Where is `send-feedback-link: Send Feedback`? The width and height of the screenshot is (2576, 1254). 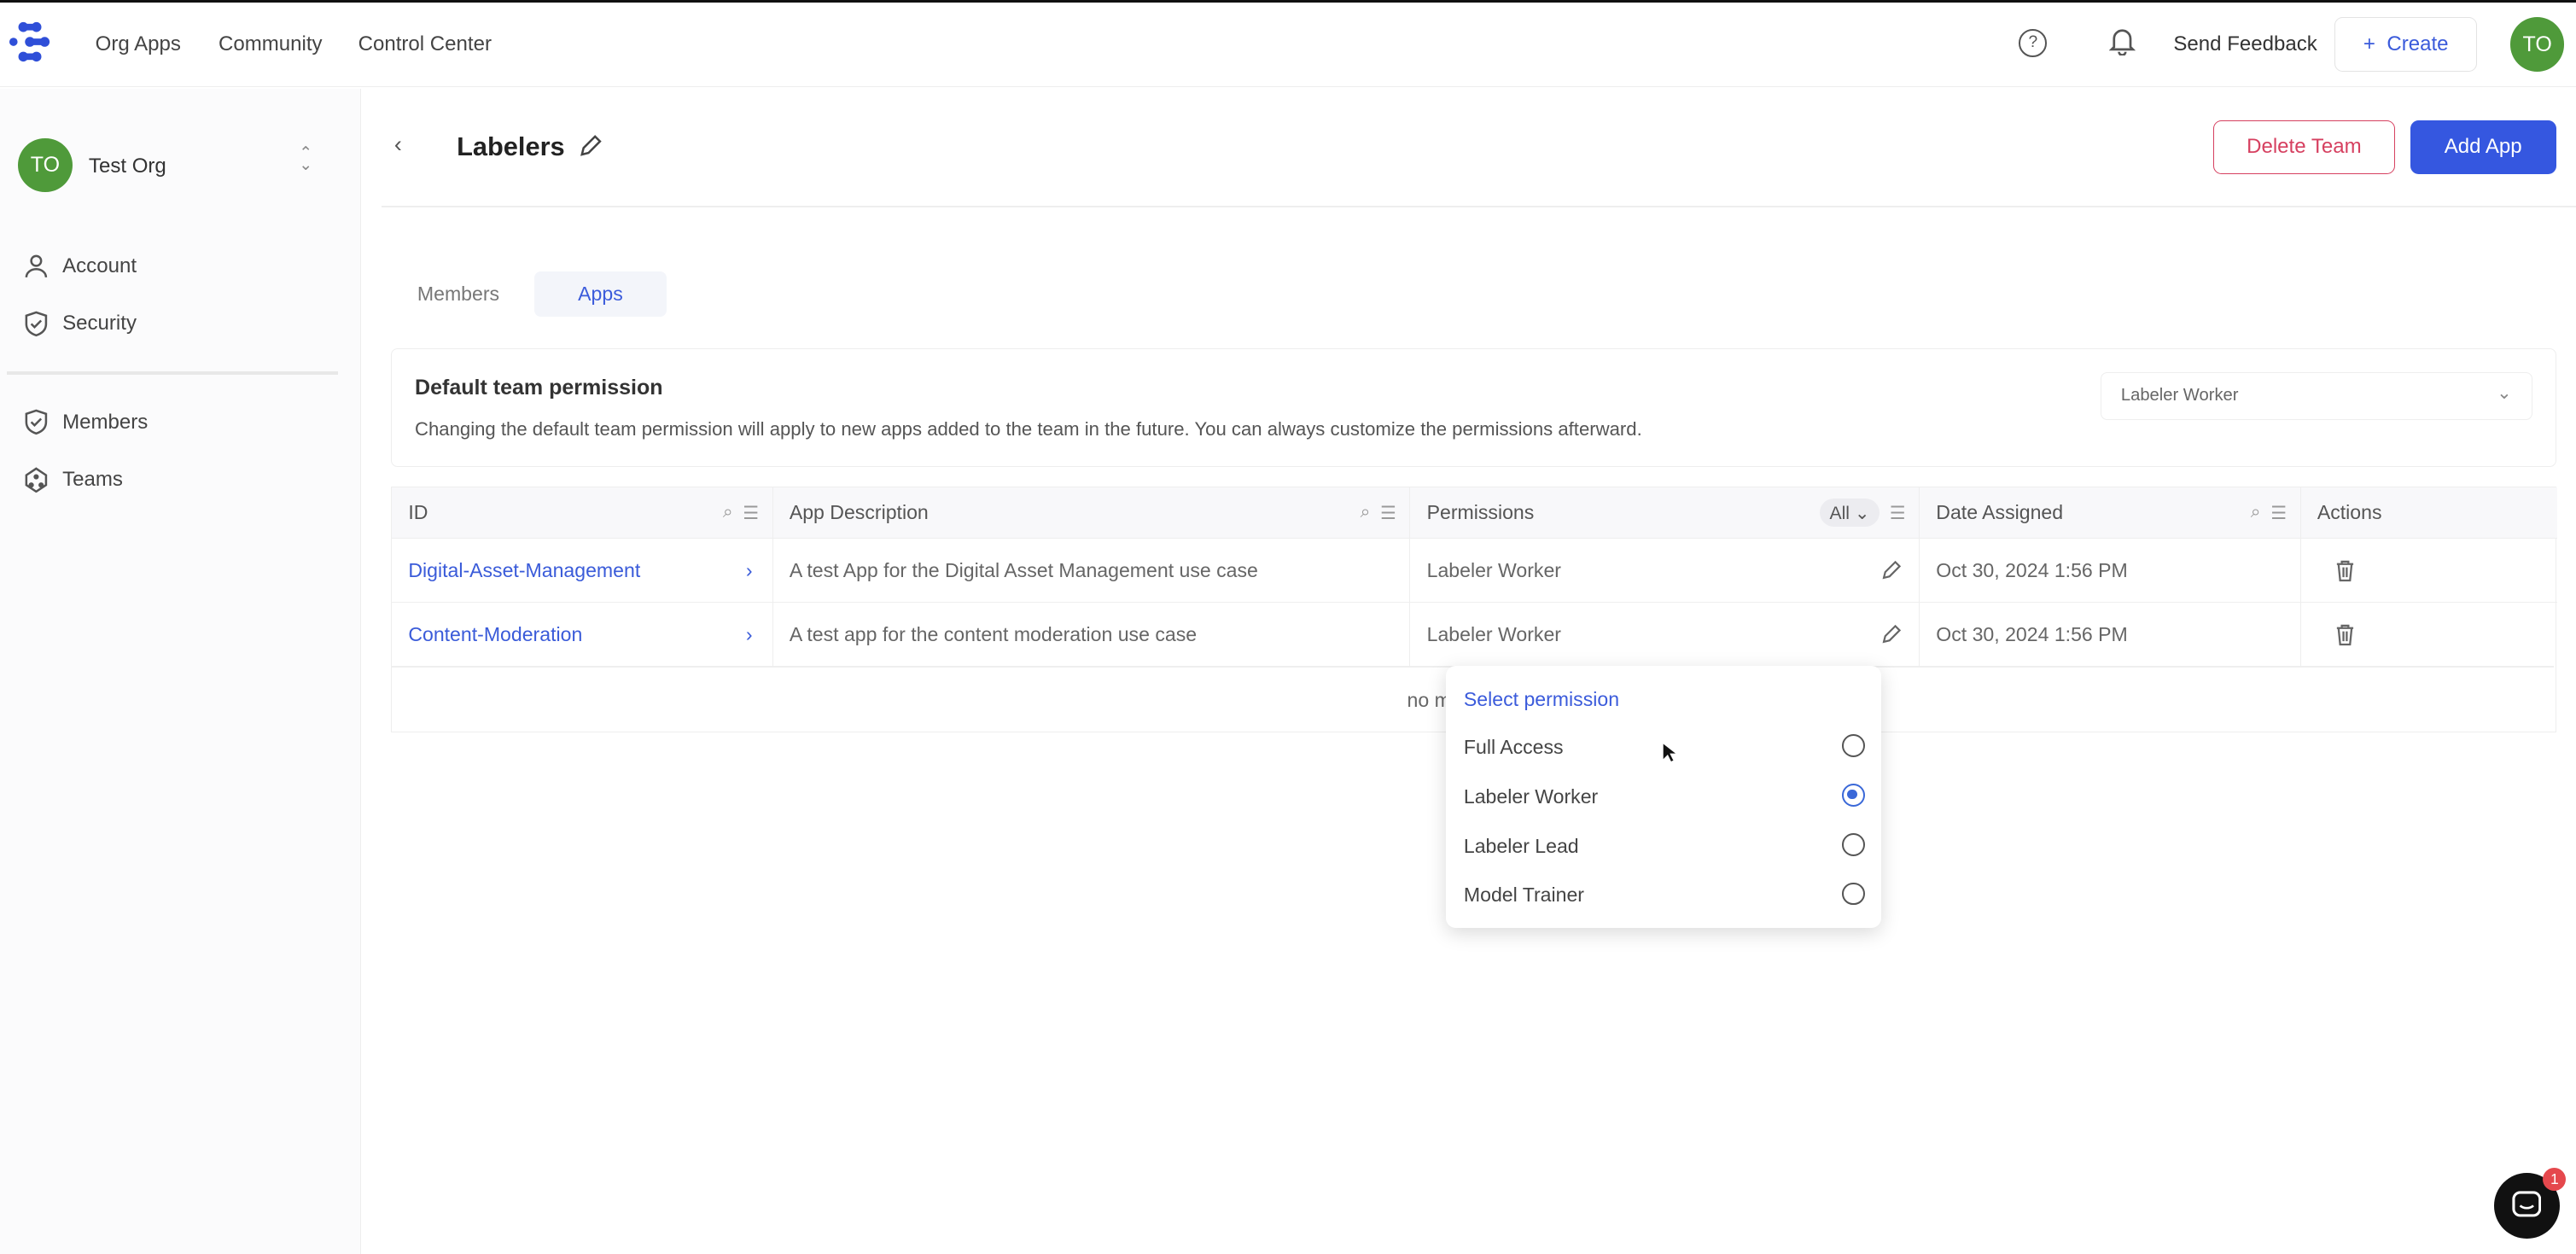
send-feedback-link: Send Feedback is located at coordinates (2245, 44).